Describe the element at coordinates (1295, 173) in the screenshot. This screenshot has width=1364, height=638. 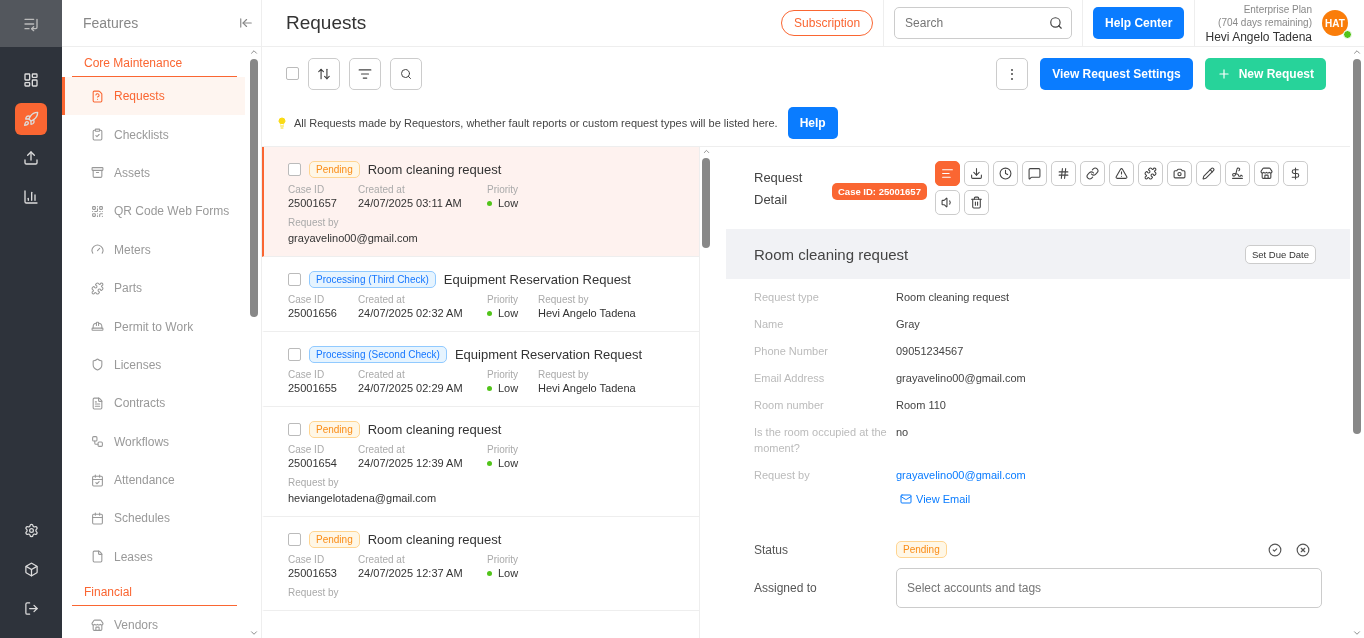
I see `dollar-button` at that location.